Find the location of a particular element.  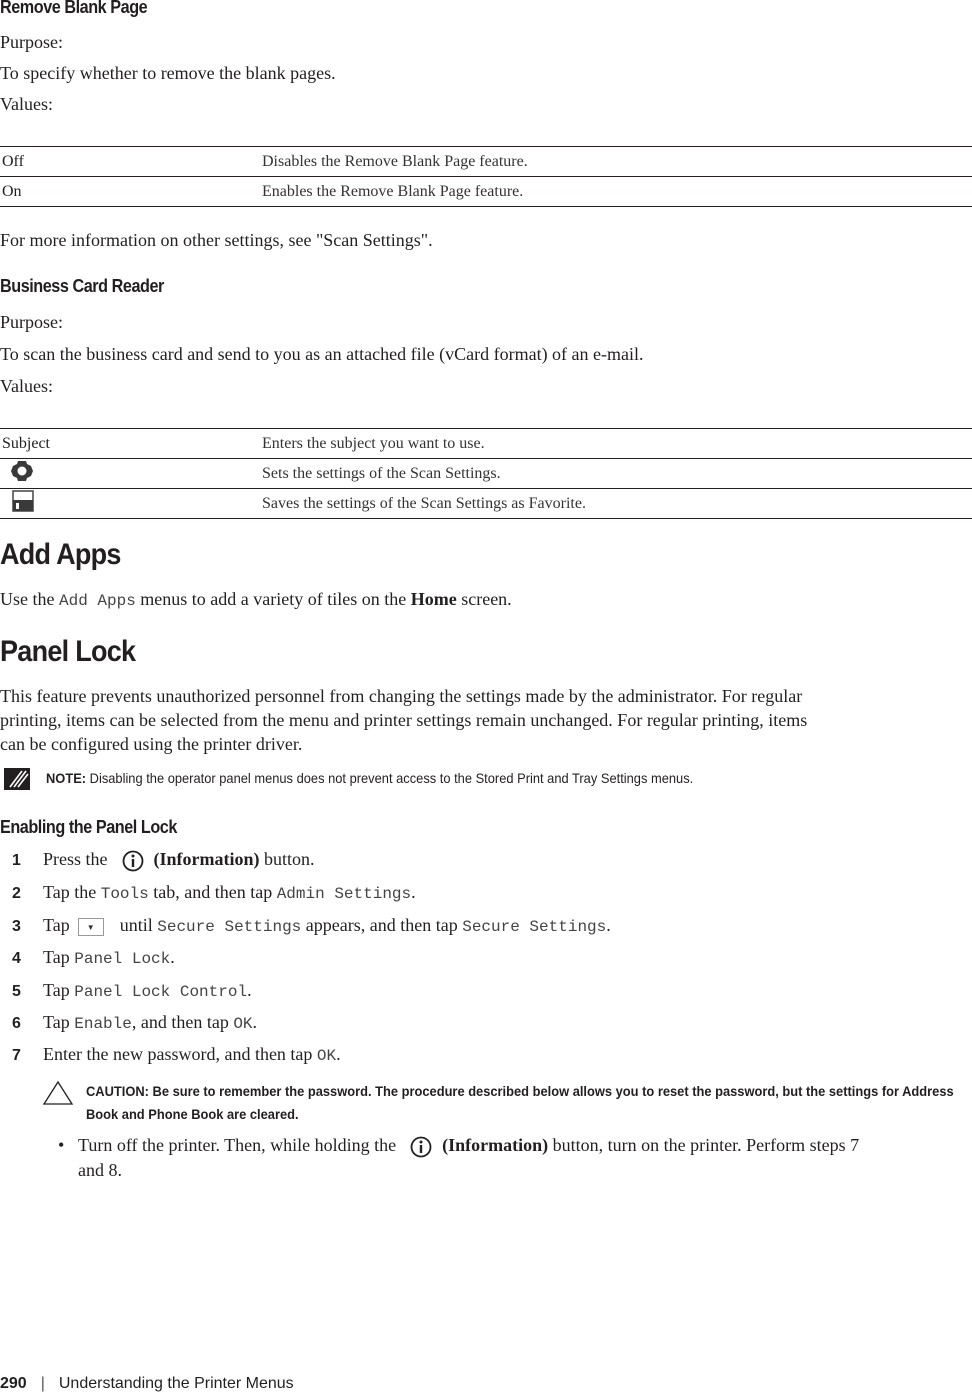

step-1: 1 Press the (Information) button. is located at coordinates (163, 860).